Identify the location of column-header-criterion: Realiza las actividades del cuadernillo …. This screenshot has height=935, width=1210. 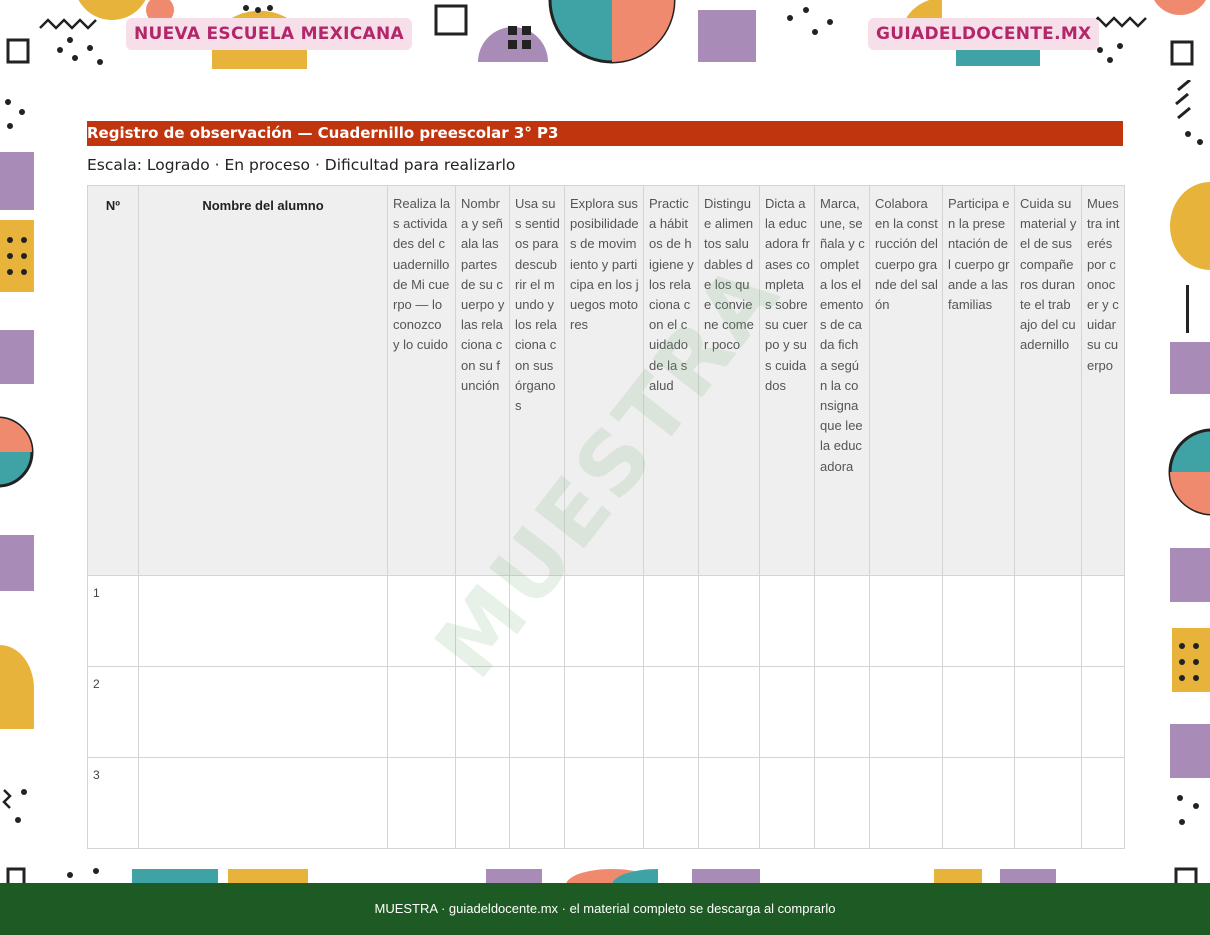
(421, 380).